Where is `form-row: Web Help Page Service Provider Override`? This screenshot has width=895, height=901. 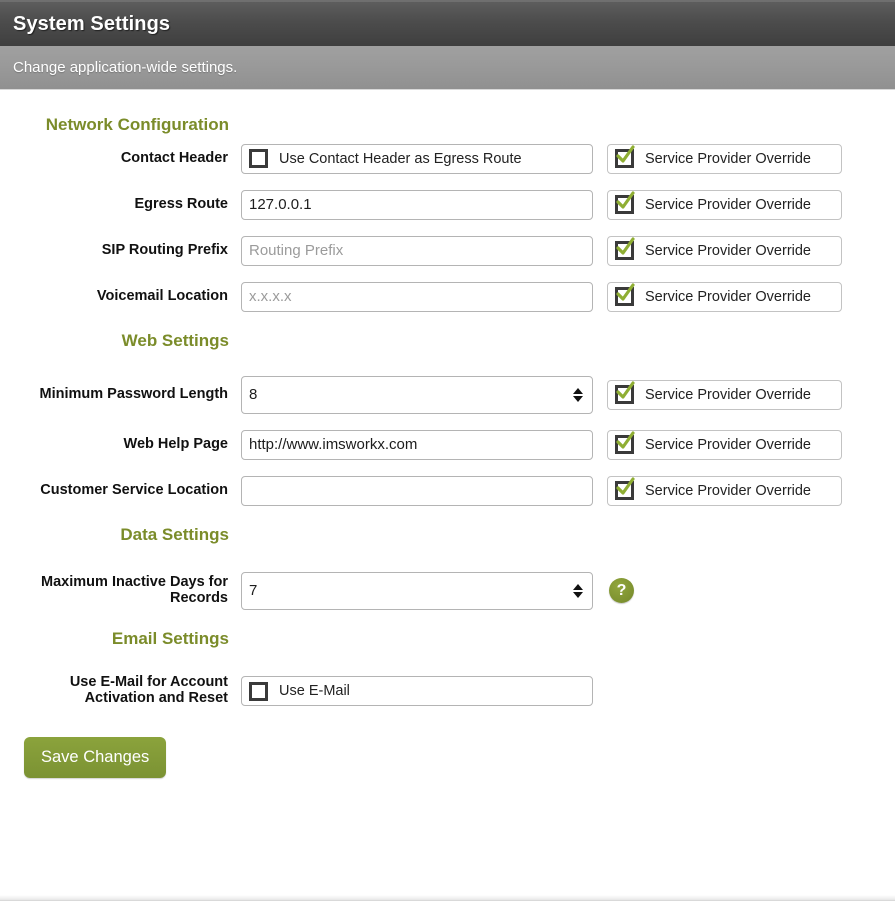 form-row: Web Help Page Service Provider Override is located at coordinates (447, 444).